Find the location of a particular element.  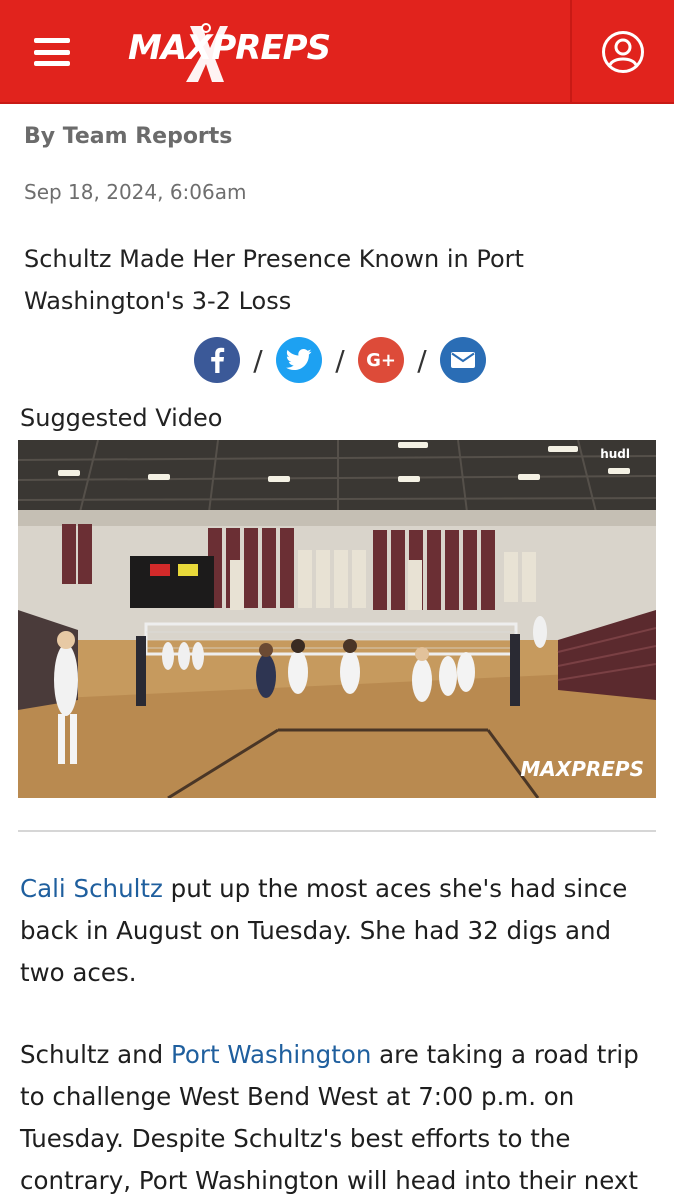

twitter-icon is located at coordinates (299, 359).